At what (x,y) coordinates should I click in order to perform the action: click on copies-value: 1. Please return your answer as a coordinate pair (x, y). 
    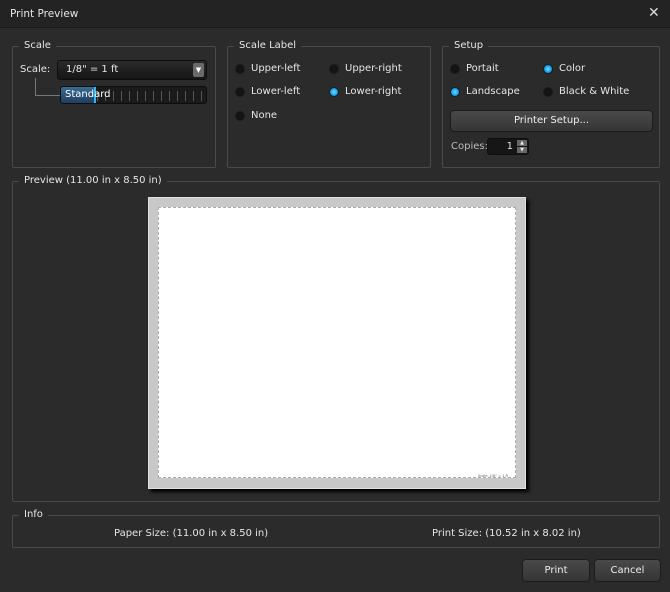
    Looking at the image, I should click on (509, 146).